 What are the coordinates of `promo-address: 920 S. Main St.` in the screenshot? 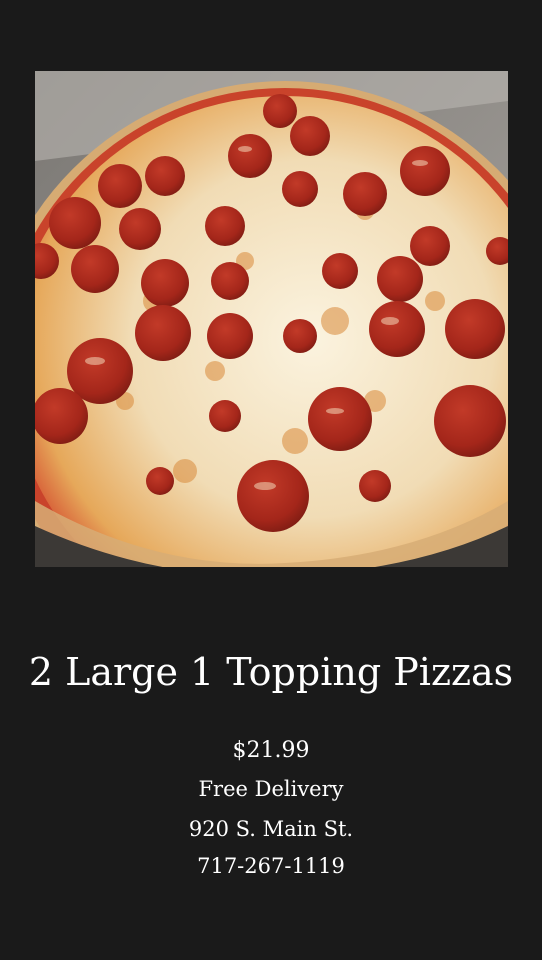 It's located at (271, 829).